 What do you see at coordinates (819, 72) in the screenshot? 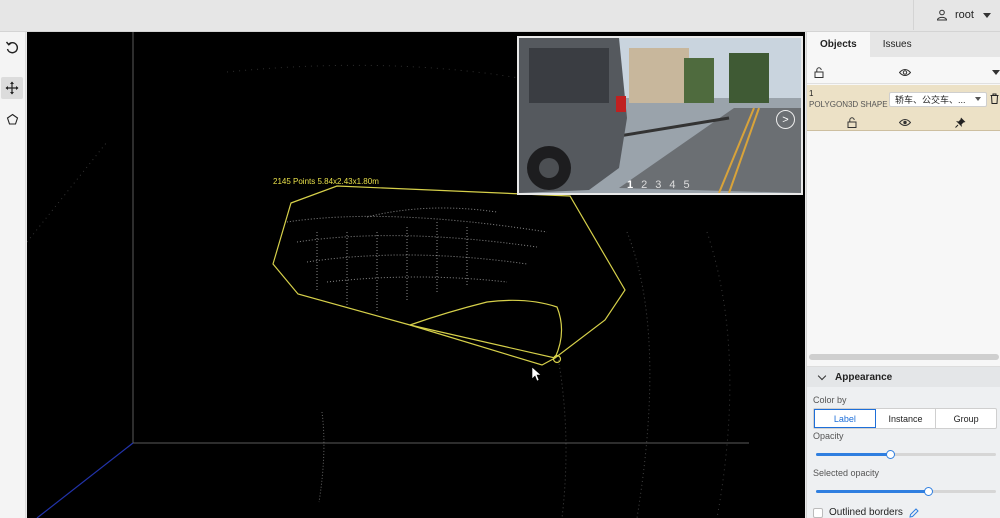
I see `unlock-all-icon` at bounding box center [819, 72].